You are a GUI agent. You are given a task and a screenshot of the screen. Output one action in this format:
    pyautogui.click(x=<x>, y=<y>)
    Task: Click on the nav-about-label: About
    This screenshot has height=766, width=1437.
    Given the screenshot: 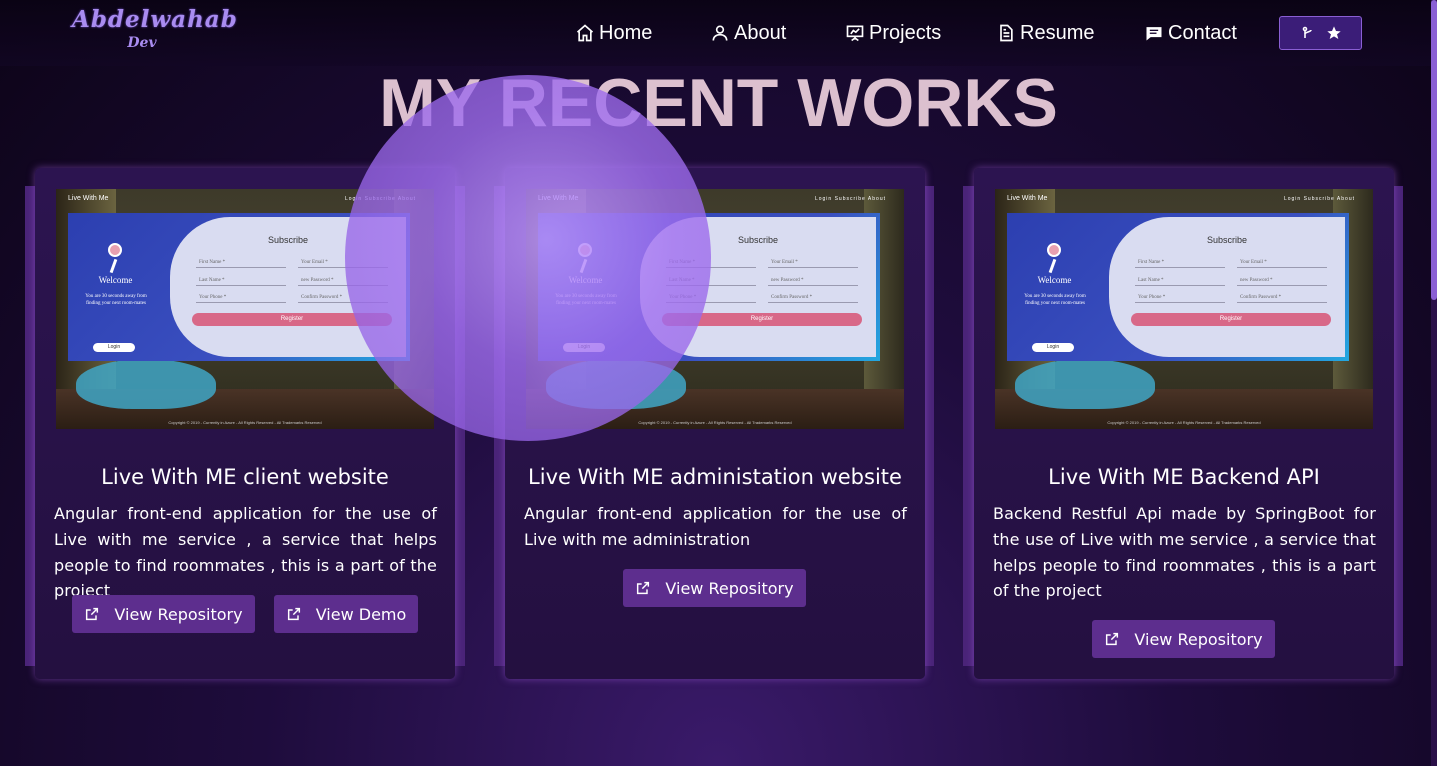 What is the action you would take?
    pyautogui.click(x=760, y=32)
    